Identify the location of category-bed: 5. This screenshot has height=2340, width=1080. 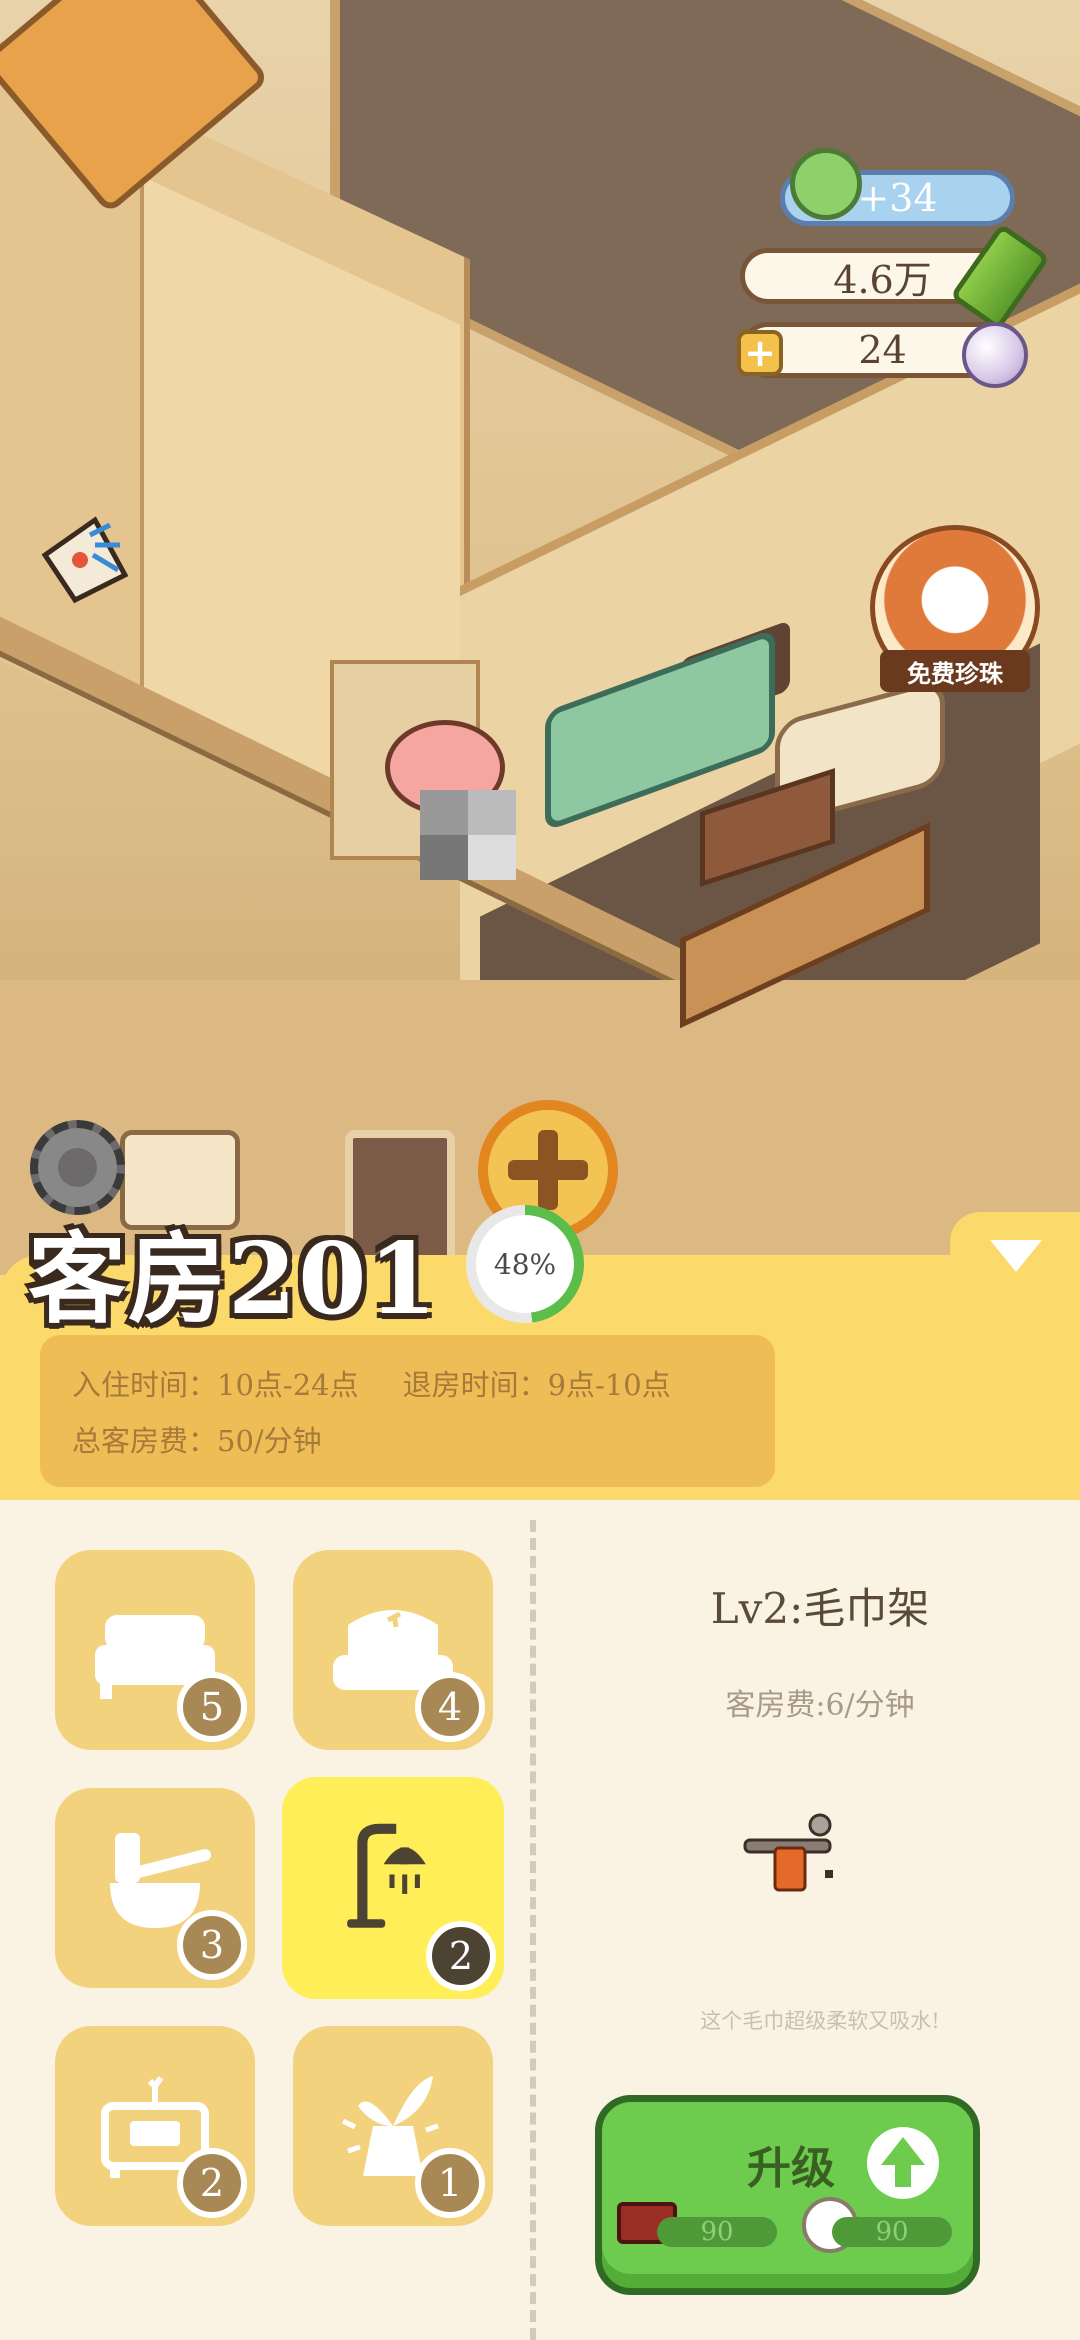
(155, 1650).